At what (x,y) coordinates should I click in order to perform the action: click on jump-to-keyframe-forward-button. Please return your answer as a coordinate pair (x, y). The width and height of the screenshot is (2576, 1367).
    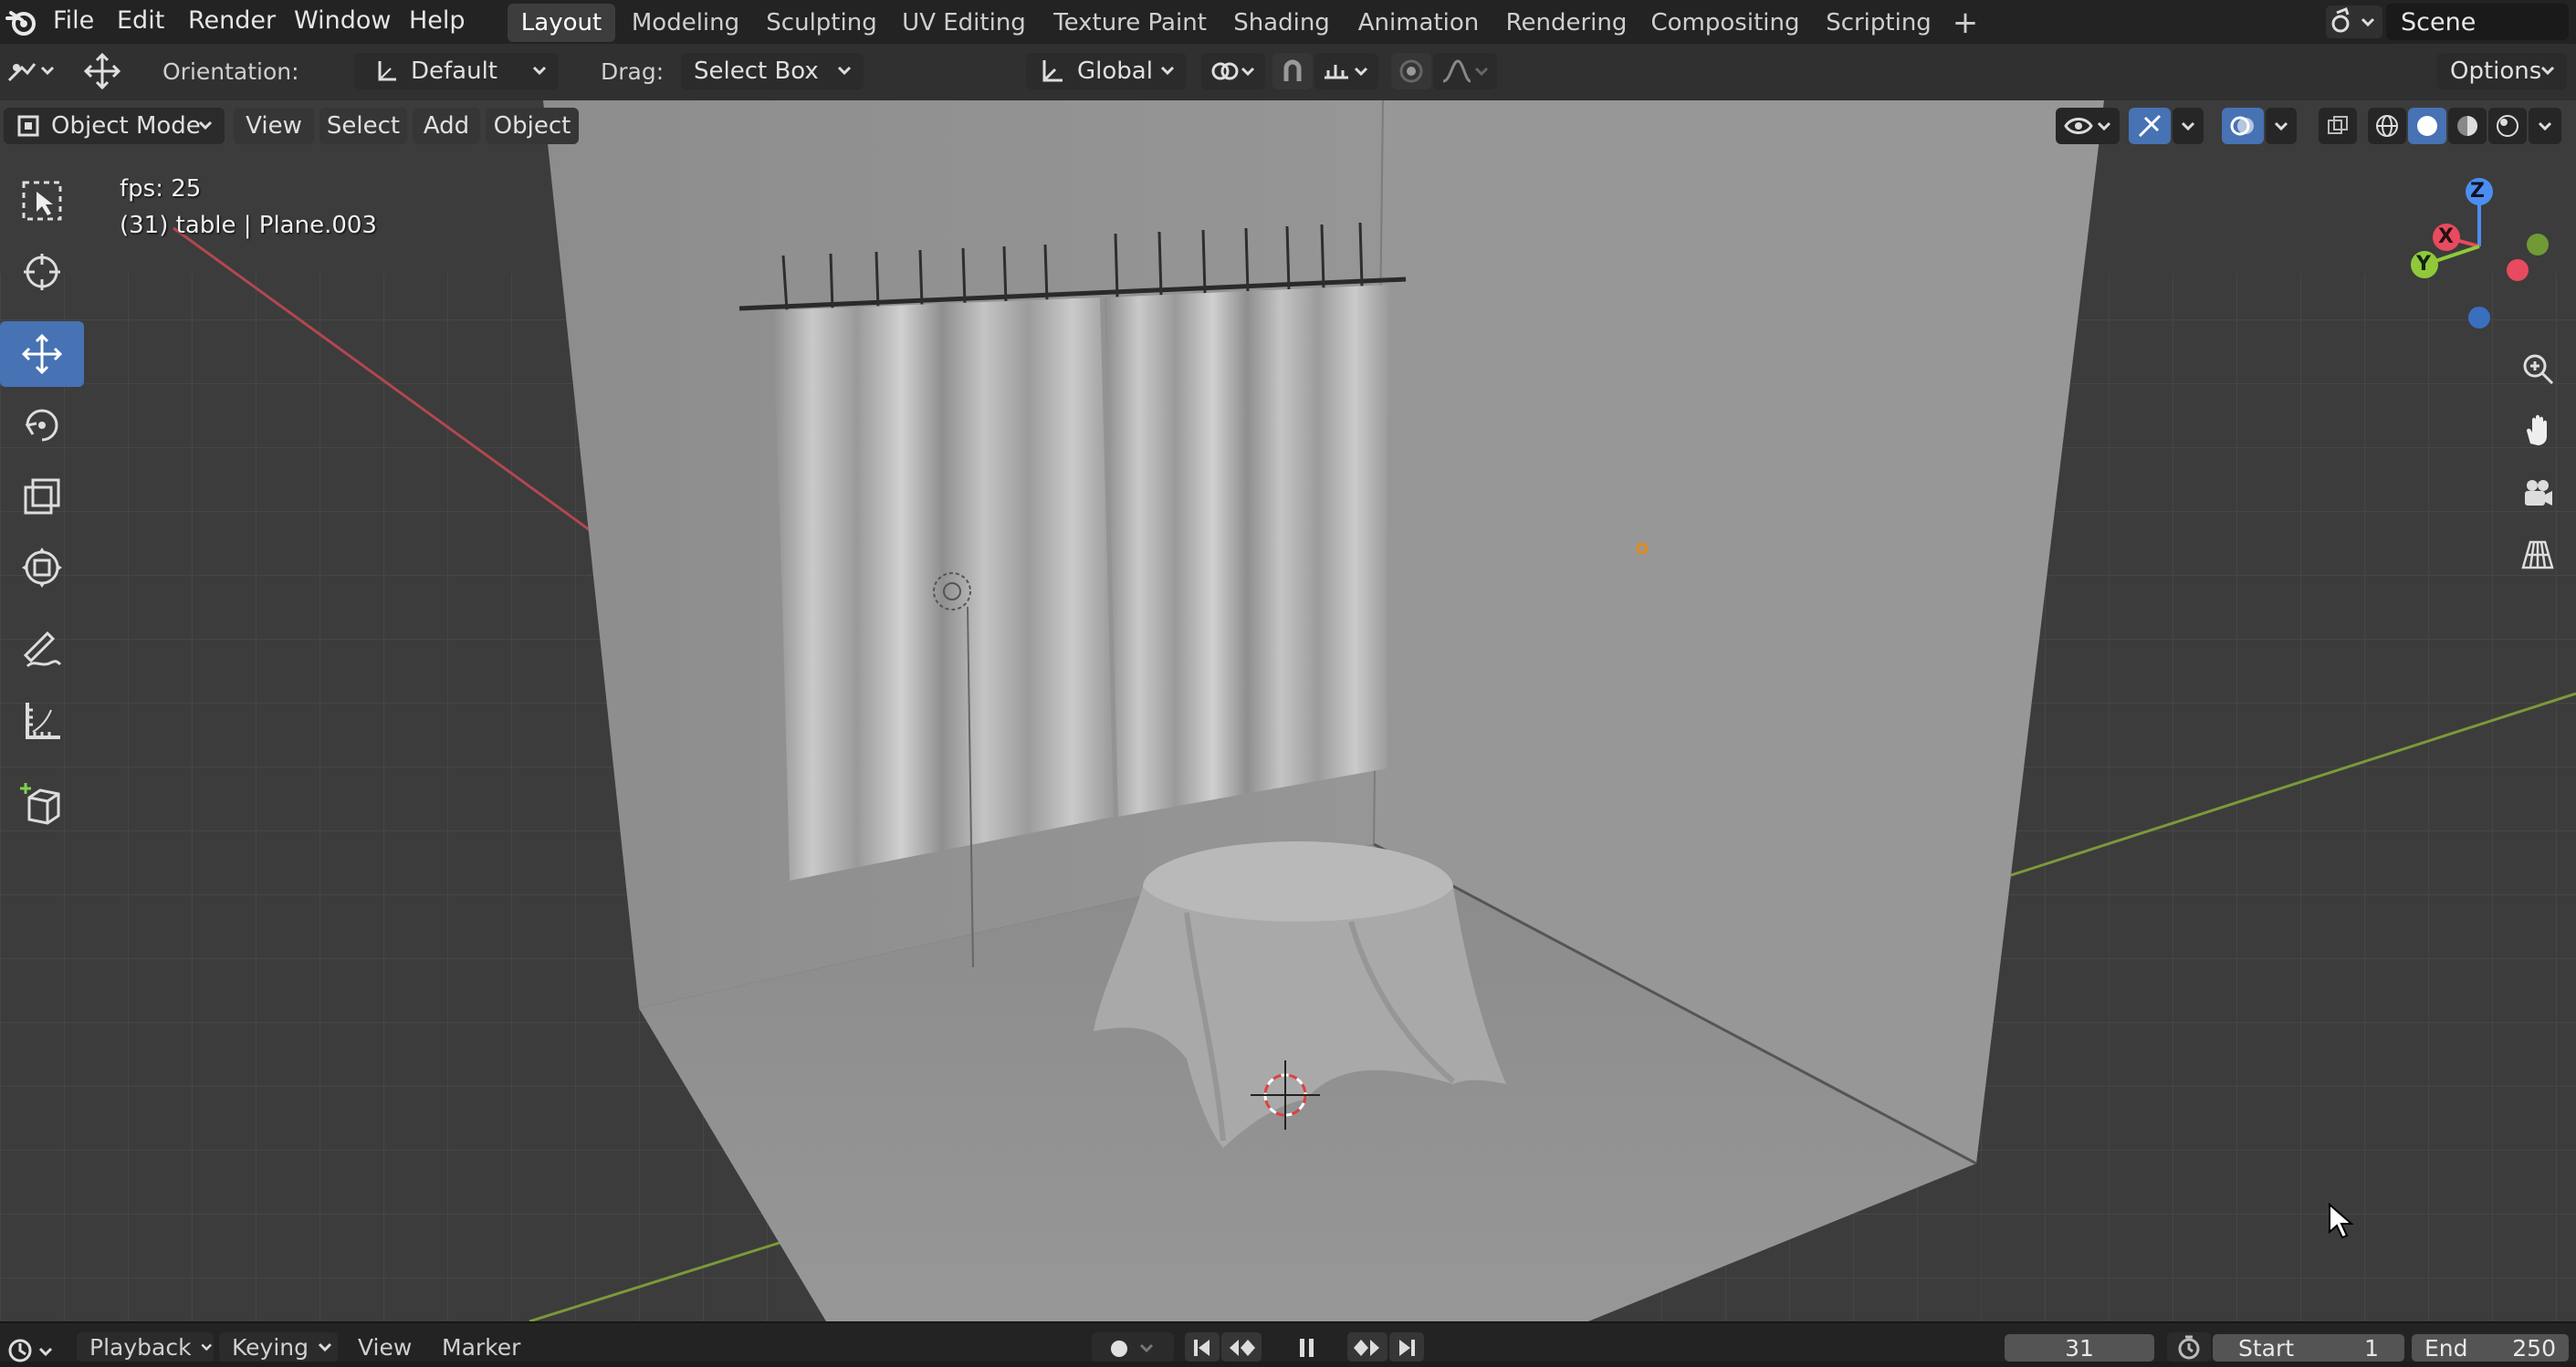
    Looking at the image, I should click on (1367, 1347).